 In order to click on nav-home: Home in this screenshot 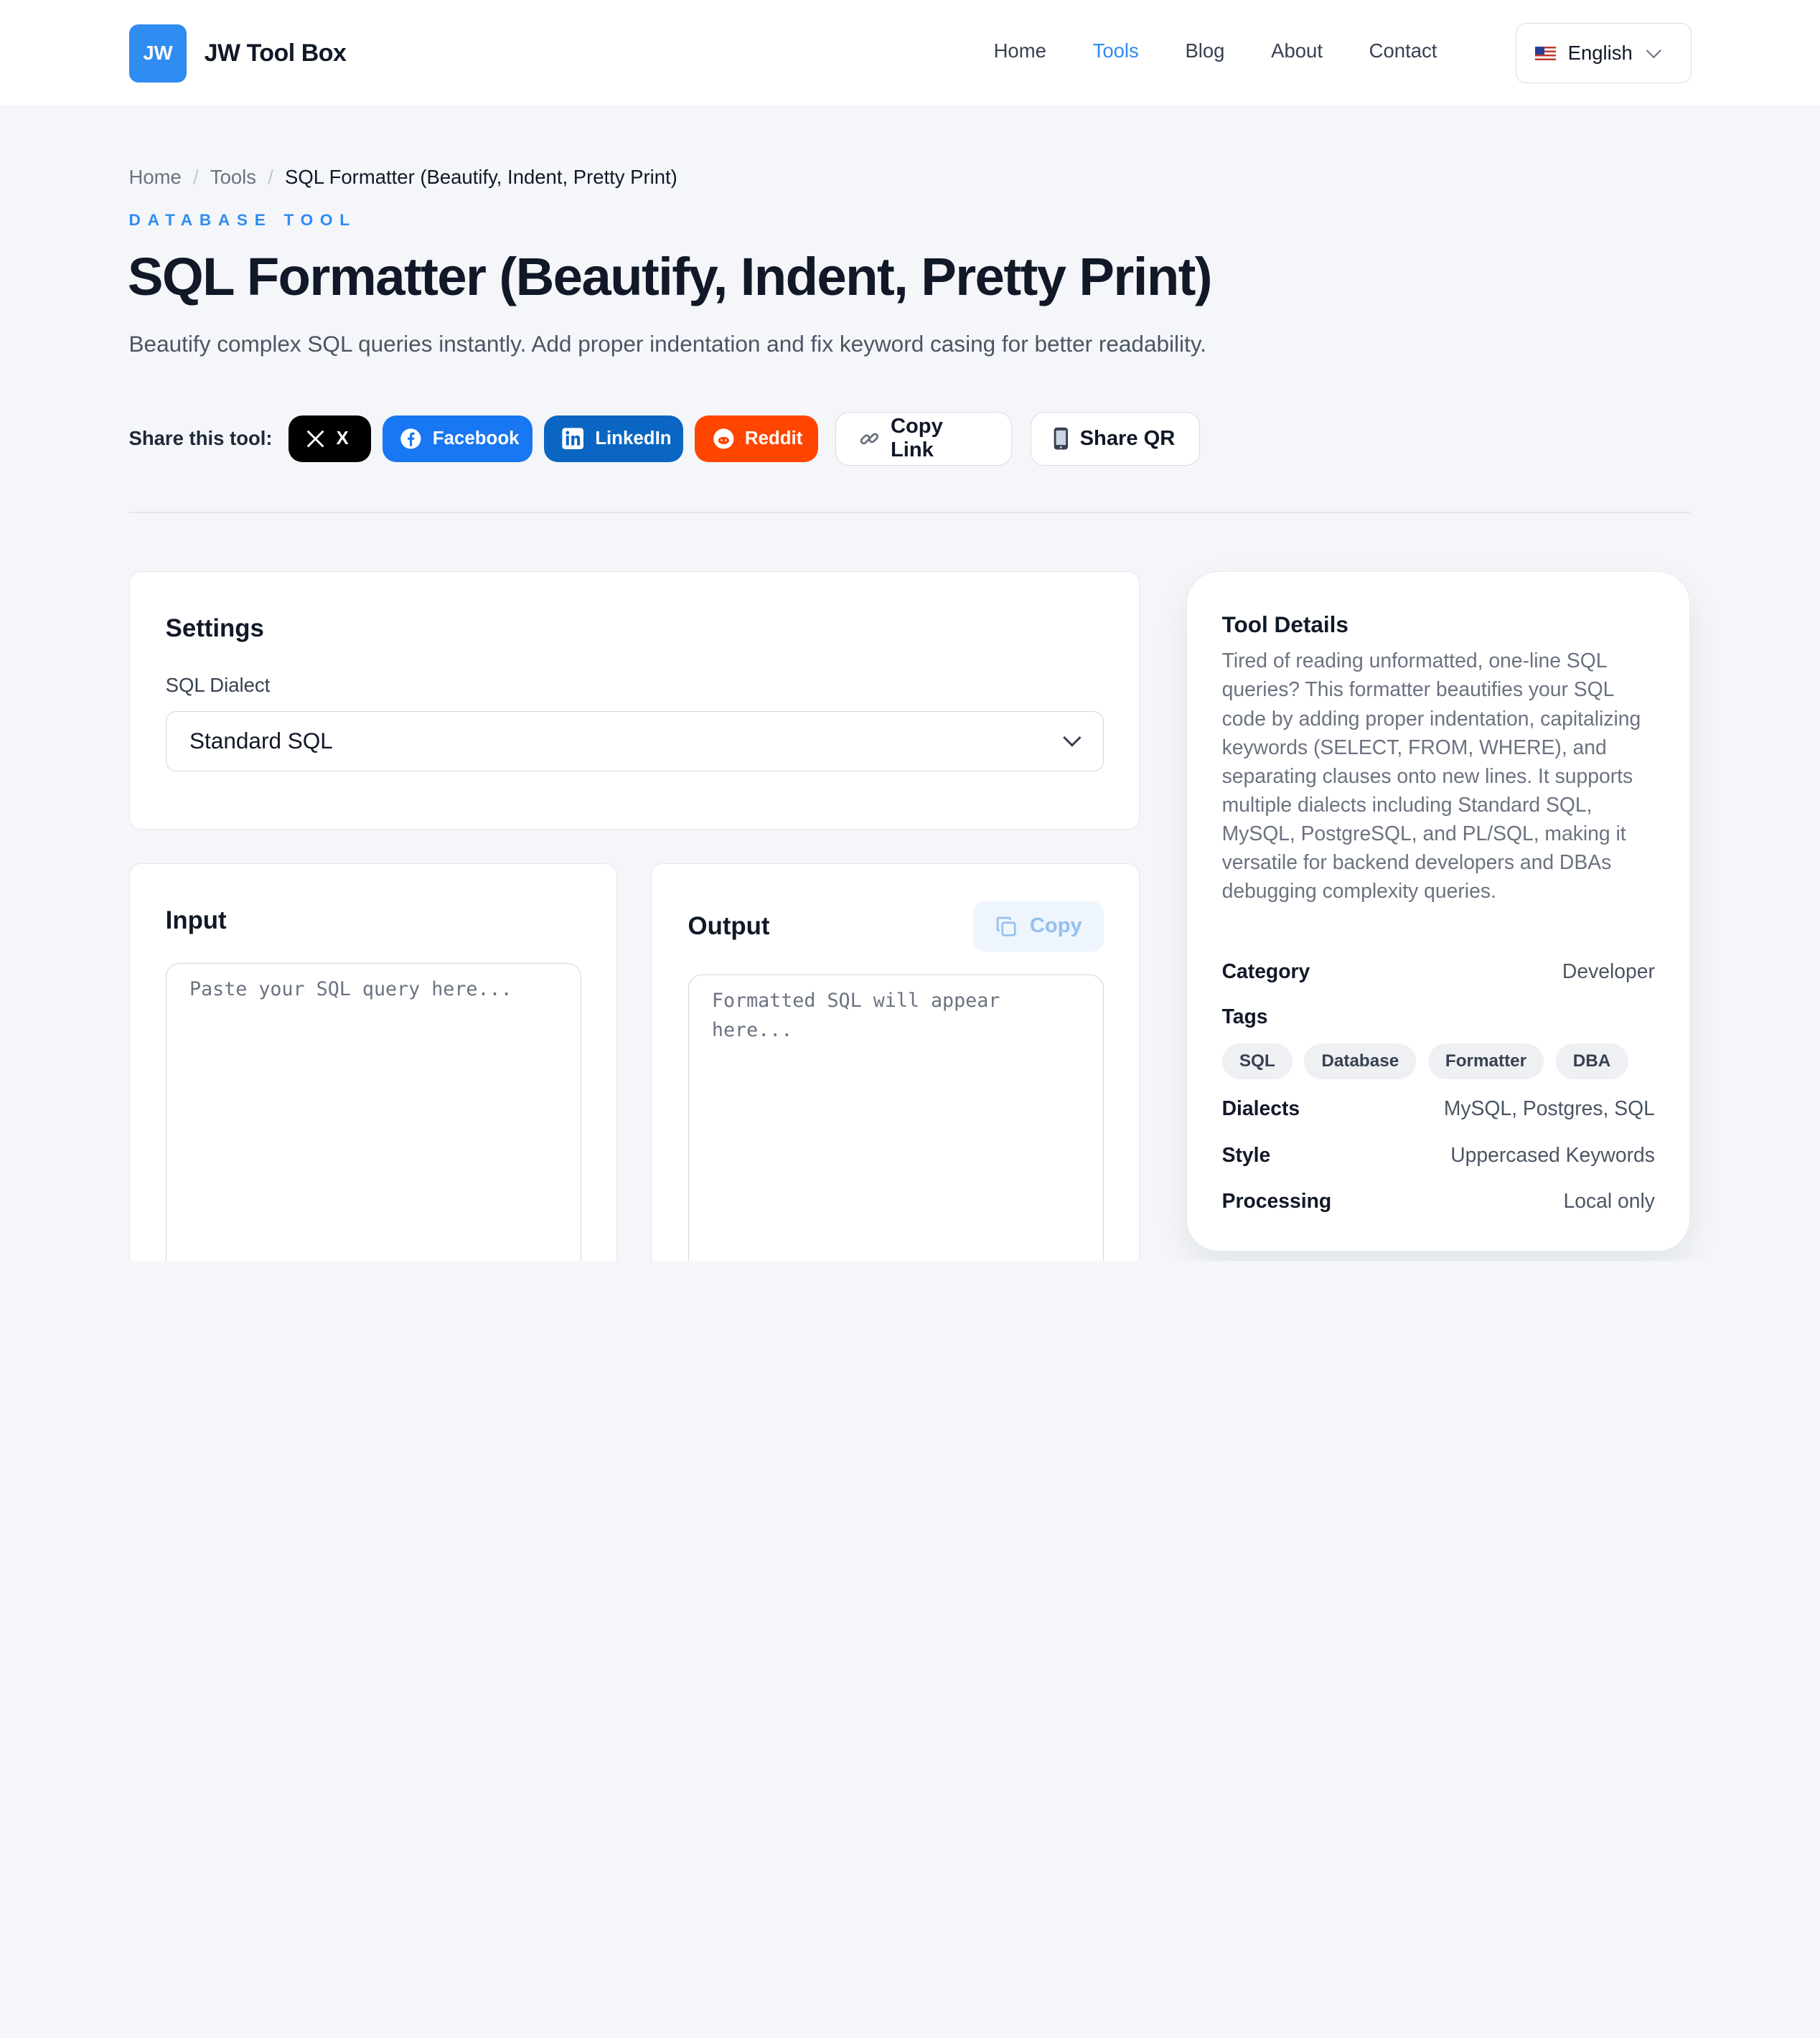, I will do `click(1020, 51)`.